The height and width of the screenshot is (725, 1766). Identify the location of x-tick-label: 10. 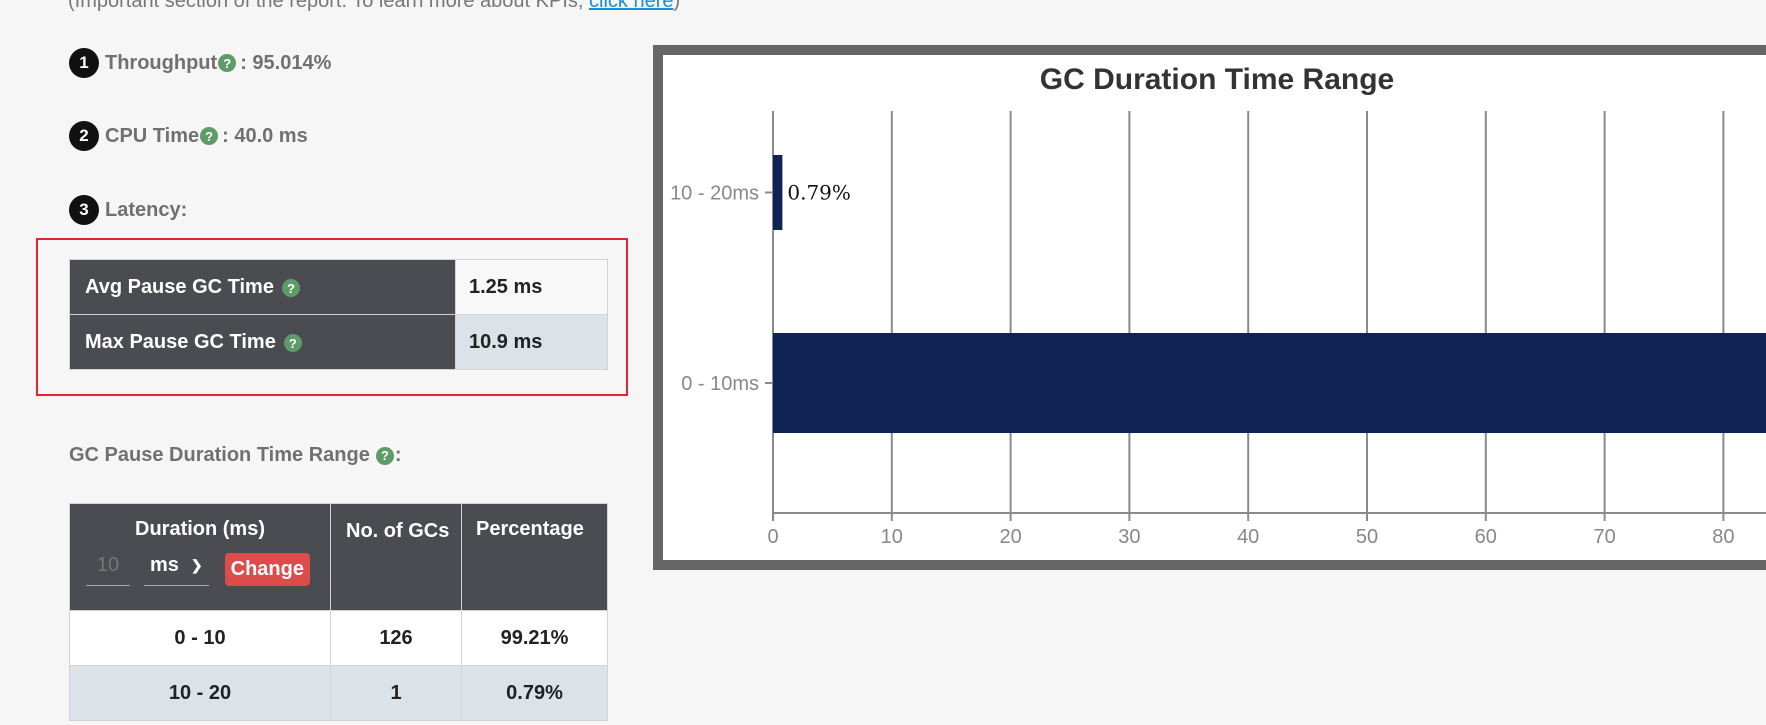
(892, 537).